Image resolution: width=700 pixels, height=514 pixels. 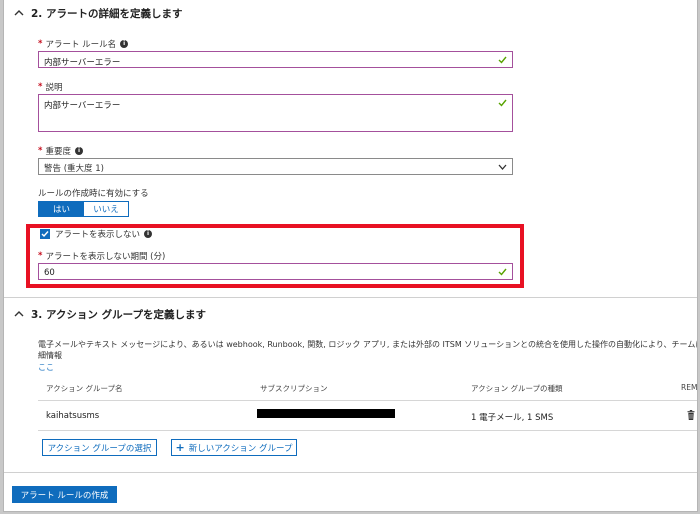 What do you see at coordinates (517, 388) in the screenshot?
I see `col-header-type: アクション グループの種類` at bounding box center [517, 388].